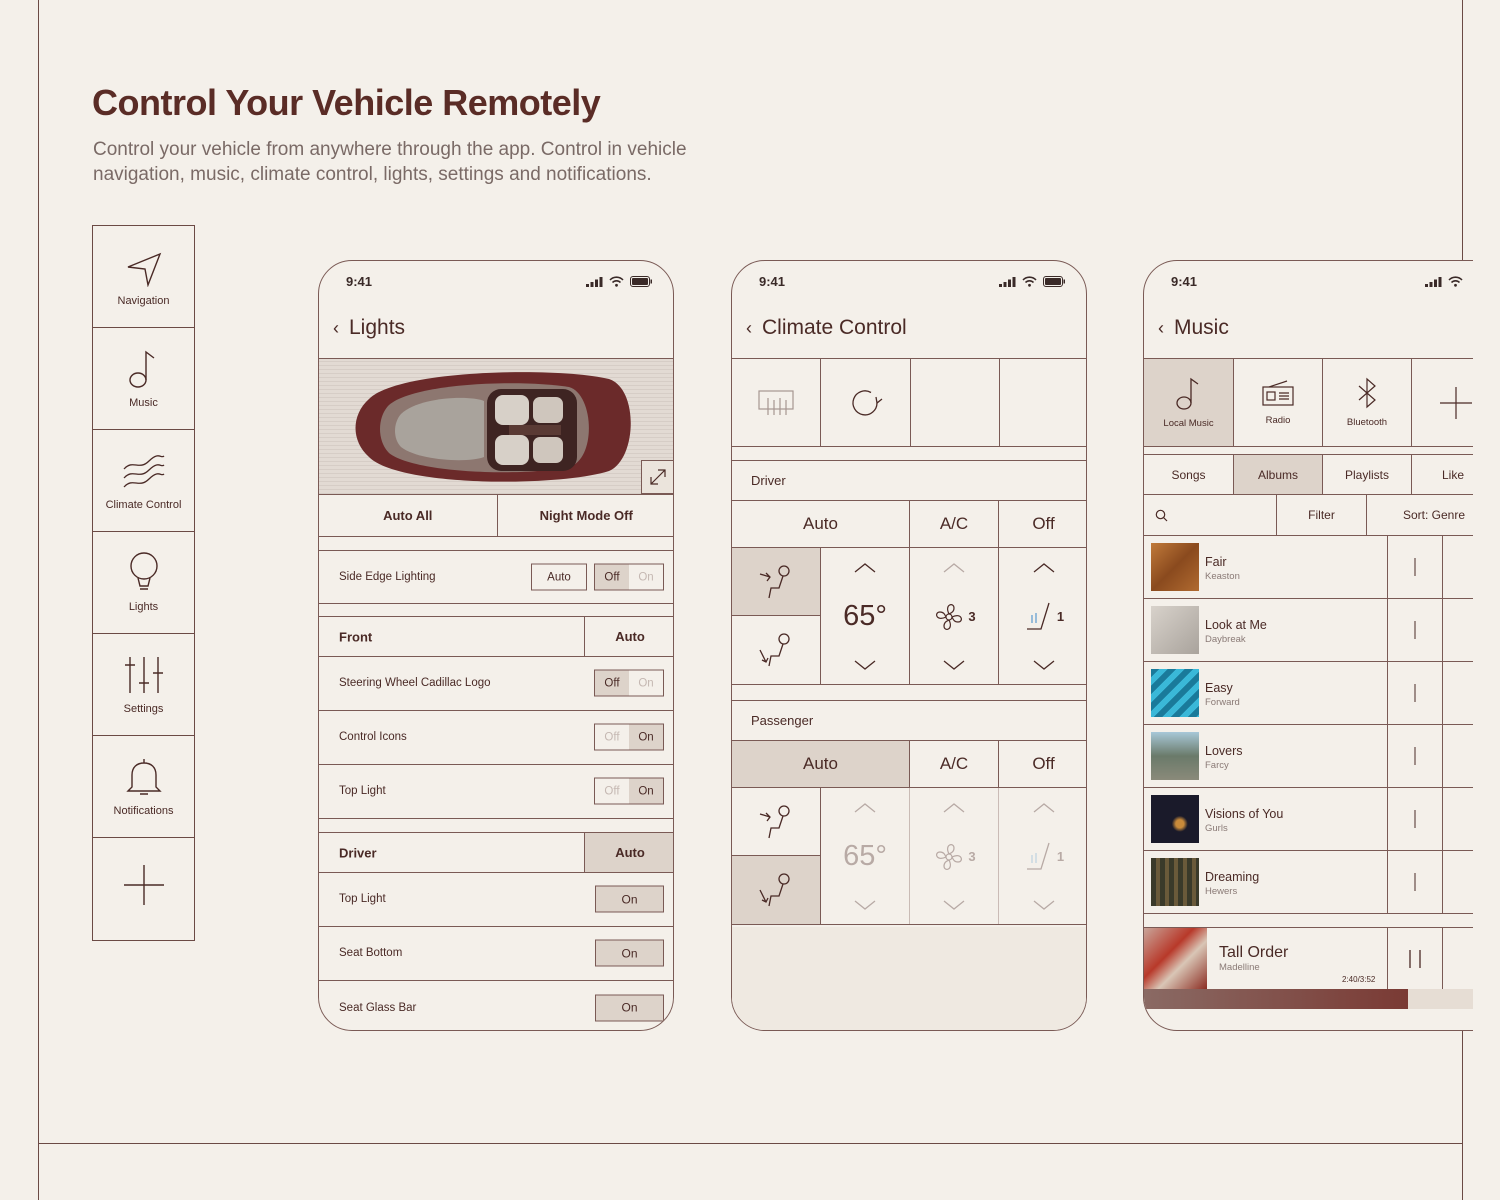 The image size is (1500, 1200). Describe the element at coordinates (629, 899) in the screenshot. I see `driver-top-light-button: On` at that location.